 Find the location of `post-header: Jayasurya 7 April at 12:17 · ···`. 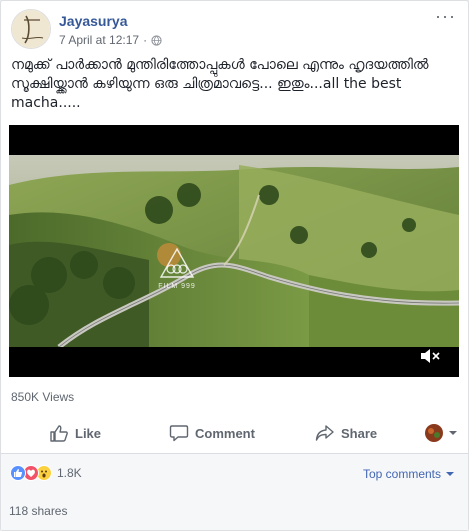

post-header: Jayasurya 7 April at 12:17 · ··· is located at coordinates (234, 30).